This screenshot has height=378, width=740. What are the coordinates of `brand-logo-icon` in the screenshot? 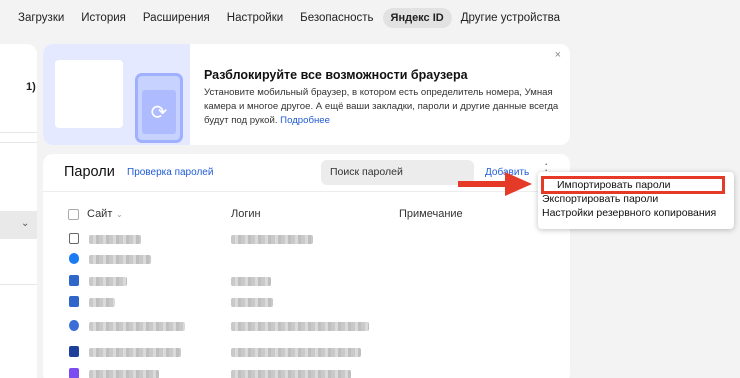 It's located at (74, 351).